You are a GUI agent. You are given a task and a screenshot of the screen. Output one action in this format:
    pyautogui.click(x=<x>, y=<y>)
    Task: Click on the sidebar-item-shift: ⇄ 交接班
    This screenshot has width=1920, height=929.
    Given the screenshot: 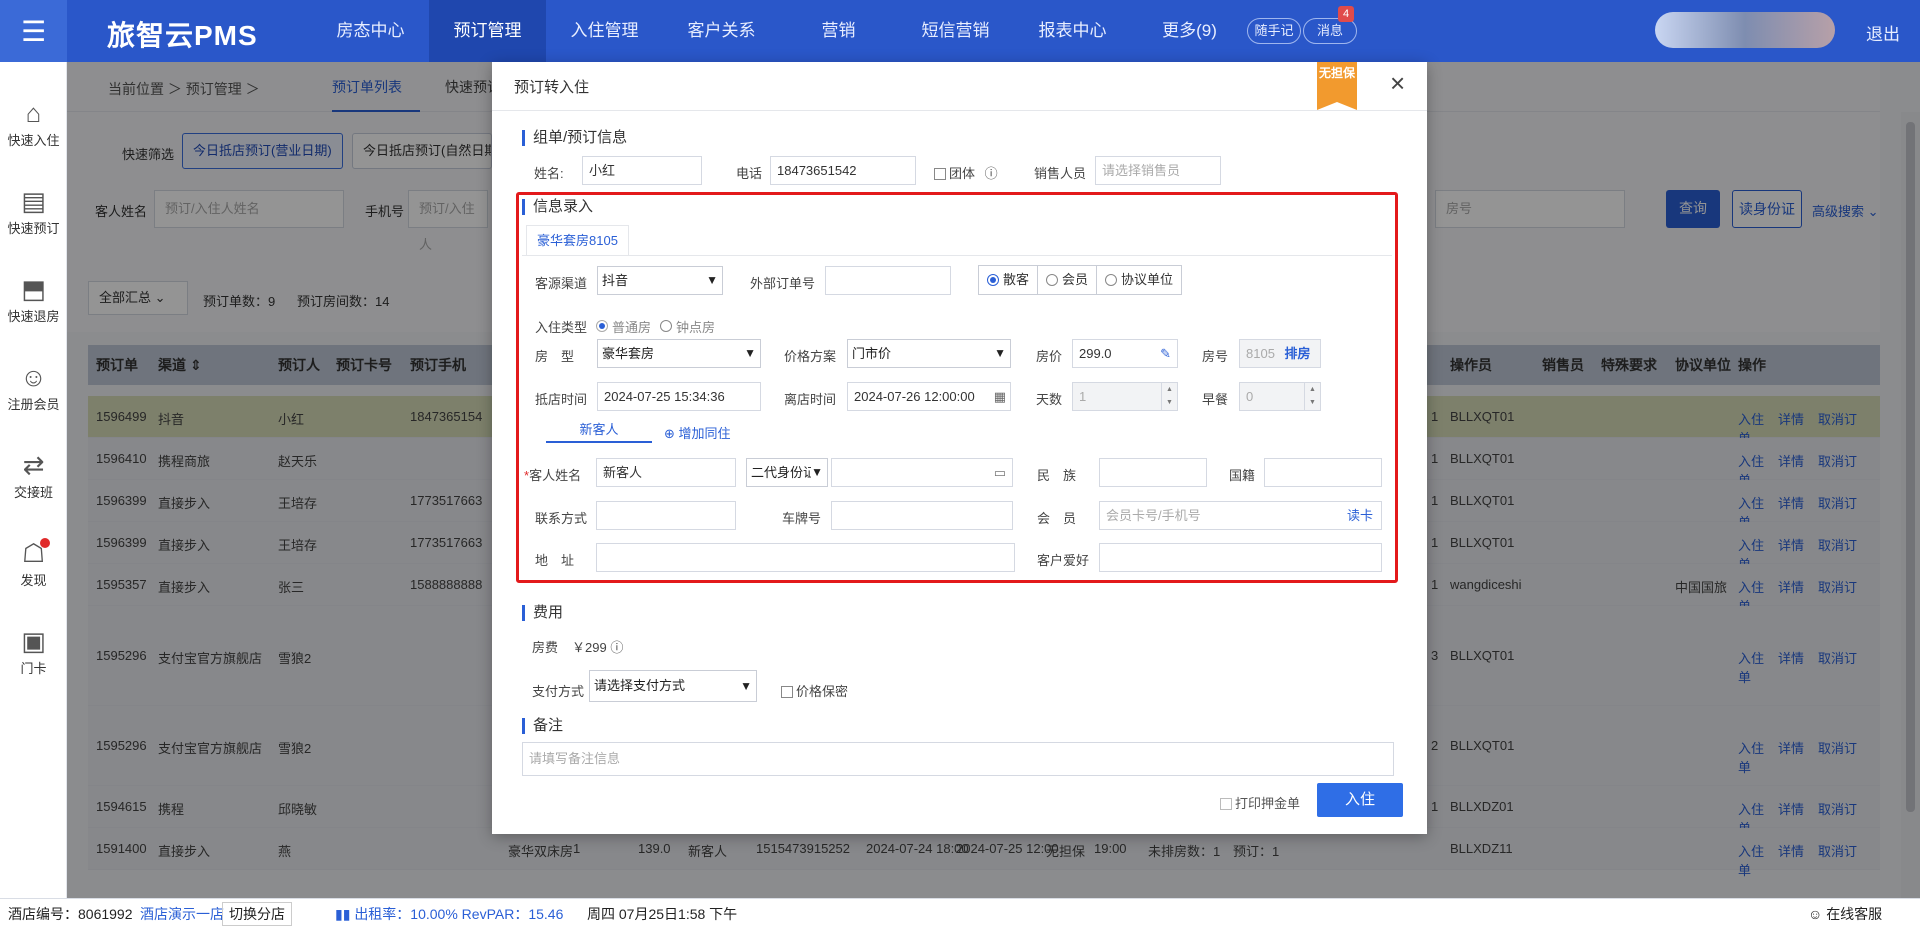 What is the action you would take?
    pyautogui.click(x=33, y=475)
    